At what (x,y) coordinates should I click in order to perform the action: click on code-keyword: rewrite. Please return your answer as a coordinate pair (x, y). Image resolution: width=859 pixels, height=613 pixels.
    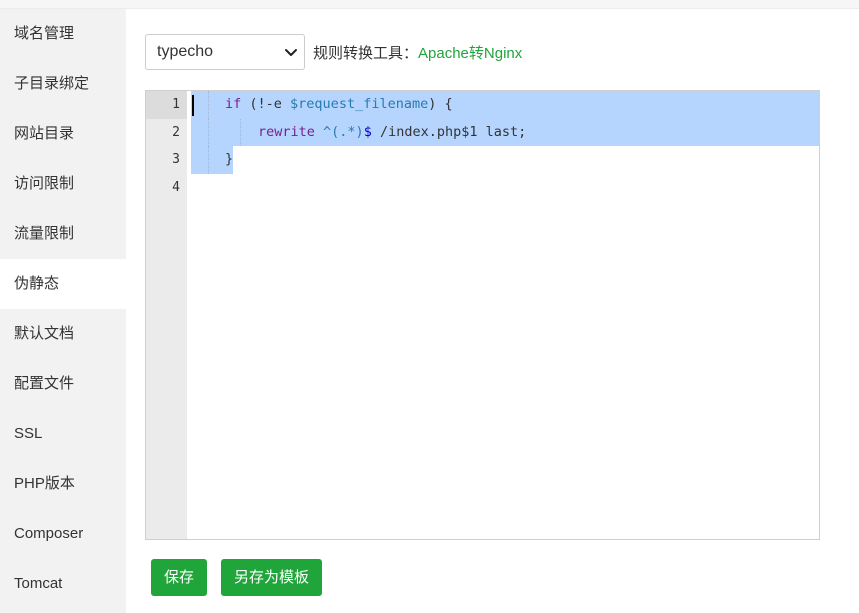
    Looking at the image, I should click on (286, 131).